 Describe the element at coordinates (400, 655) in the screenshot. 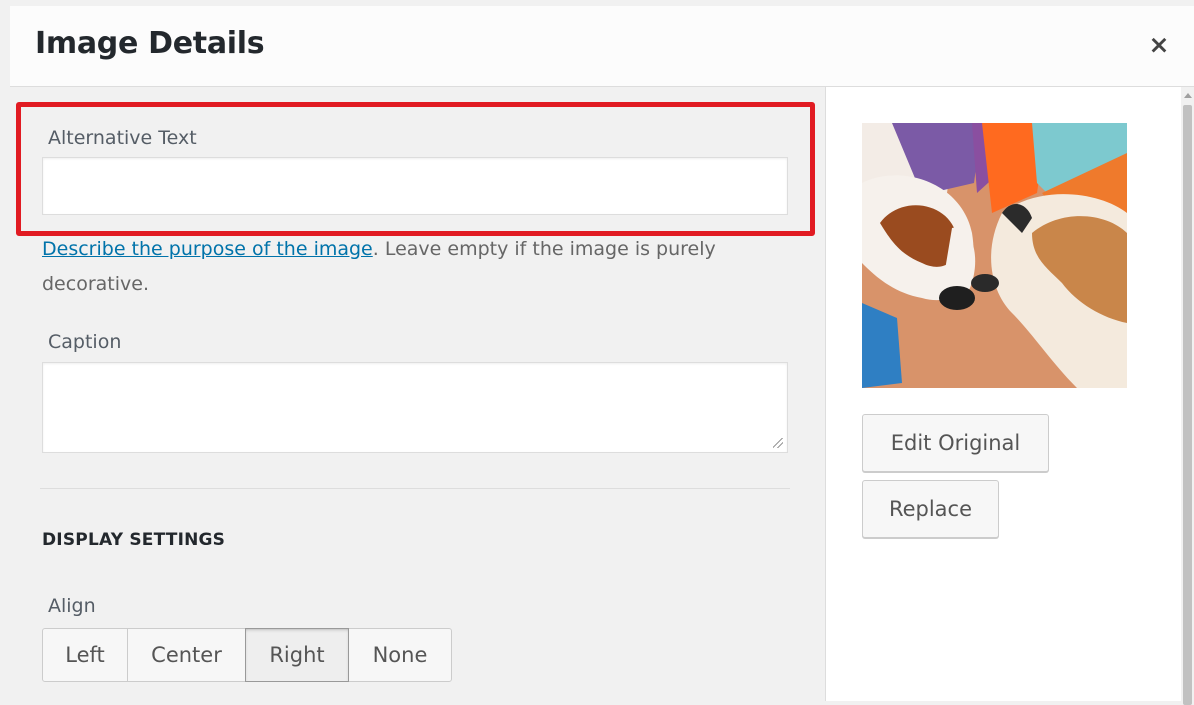

I see `align-none-button: None` at that location.